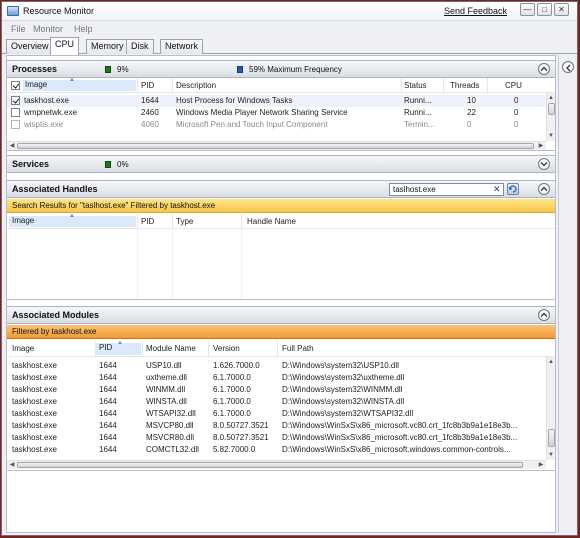 Image resolution: width=580 pixels, height=538 pixels. I want to click on collapse-processes-button, so click(544, 69).